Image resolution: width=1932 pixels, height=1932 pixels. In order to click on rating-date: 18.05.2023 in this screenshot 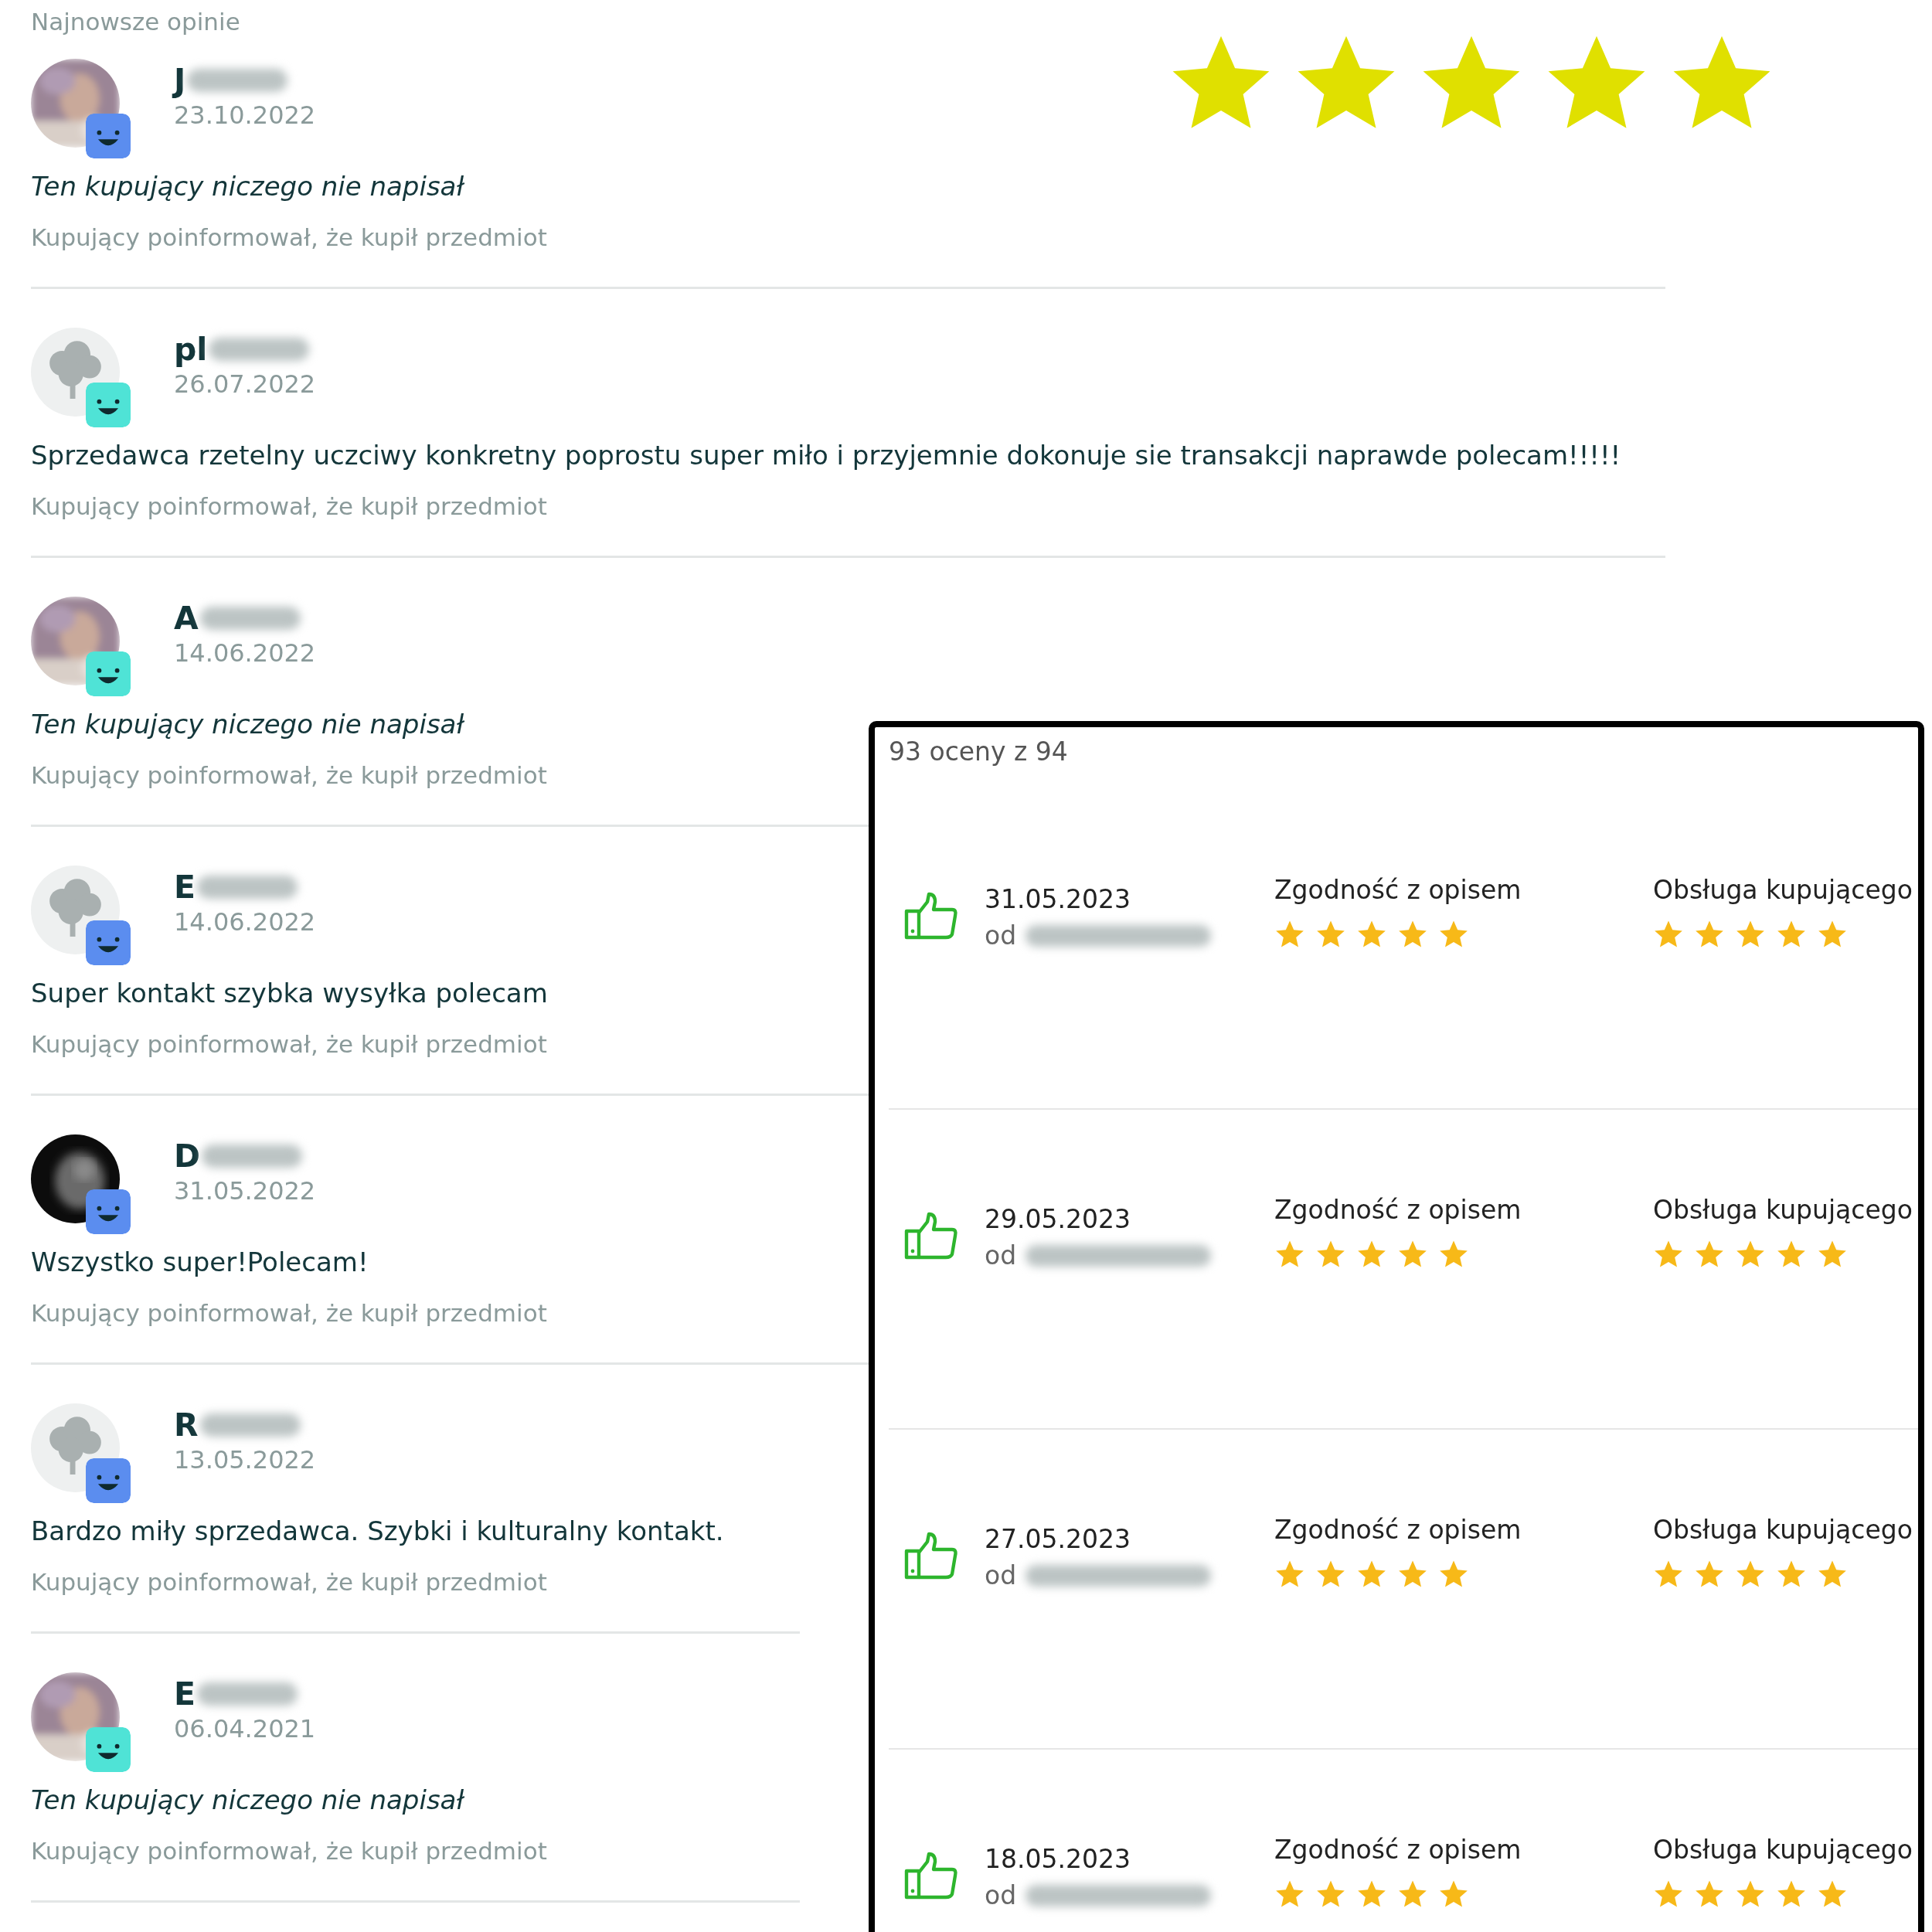, I will do `click(1058, 1859)`.